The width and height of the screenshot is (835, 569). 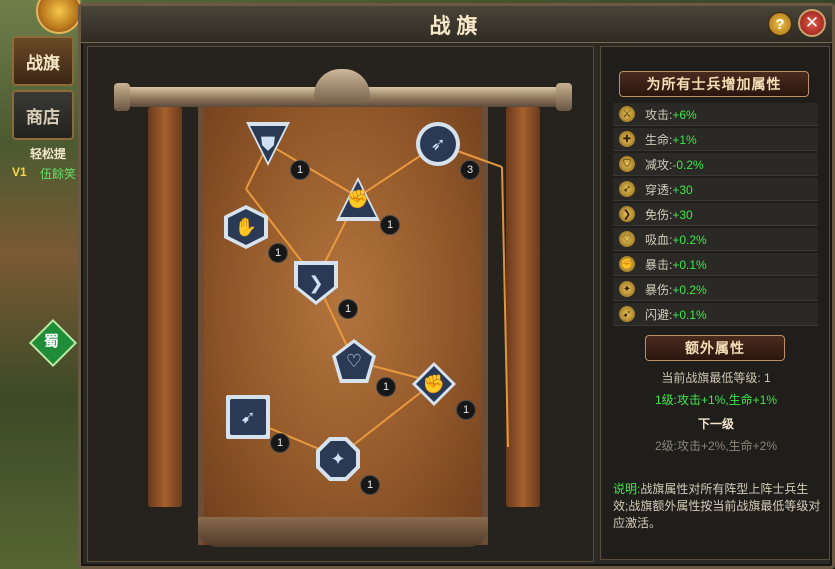 What do you see at coordinates (659, 140) in the screenshot?
I see `attr-label: 生命:` at bounding box center [659, 140].